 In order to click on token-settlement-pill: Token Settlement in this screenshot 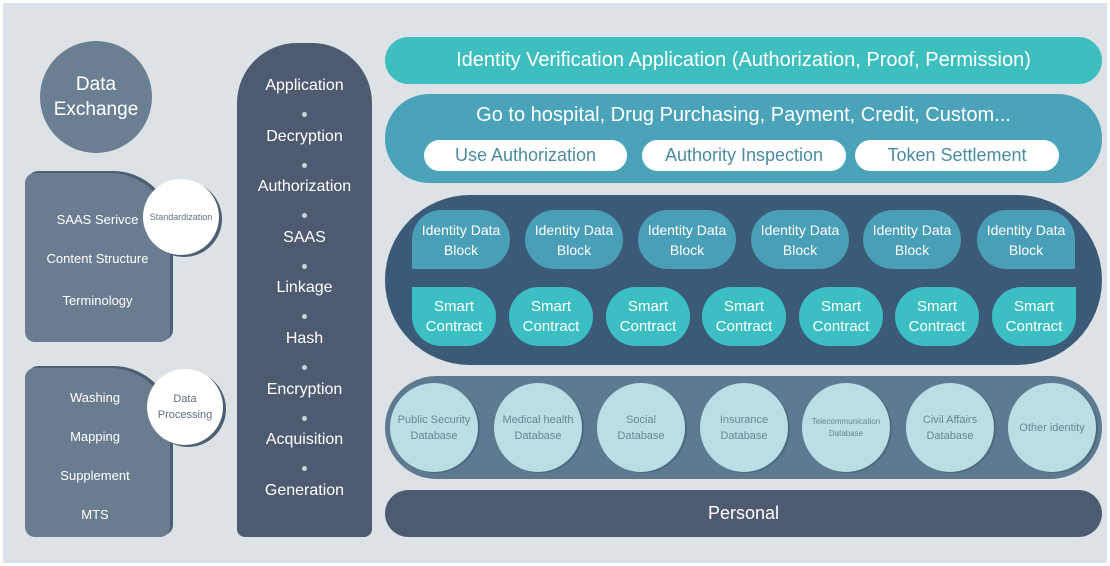, I will do `click(957, 155)`.